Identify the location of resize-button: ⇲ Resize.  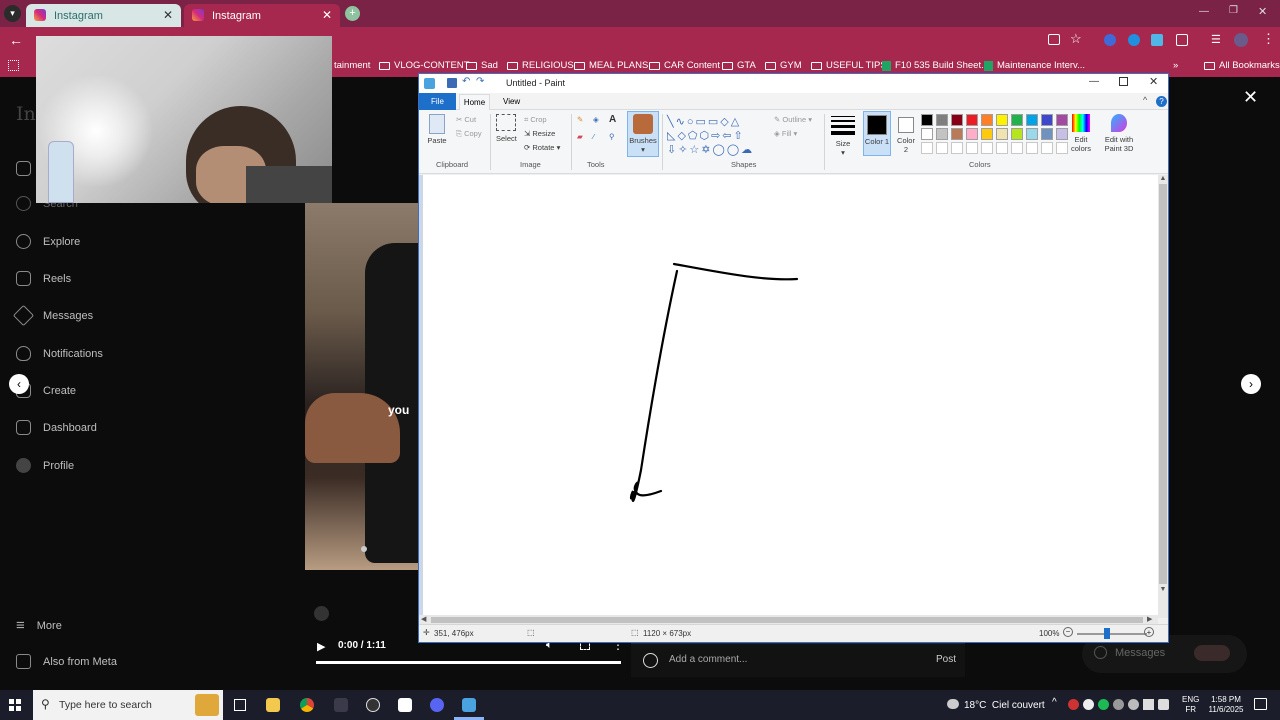
(539, 133).